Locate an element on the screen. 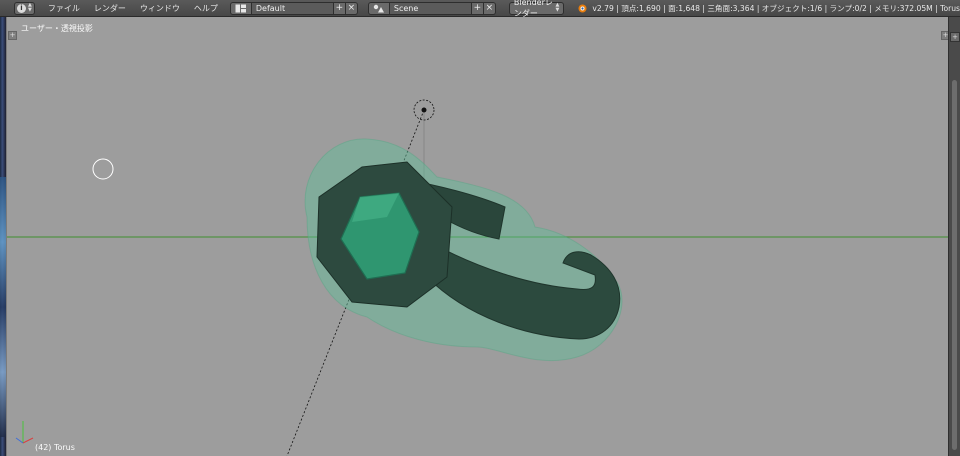 This screenshot has height=456, width=960. editor-type-selector: i ▲ ▼ is located at coordinates (24, 8).